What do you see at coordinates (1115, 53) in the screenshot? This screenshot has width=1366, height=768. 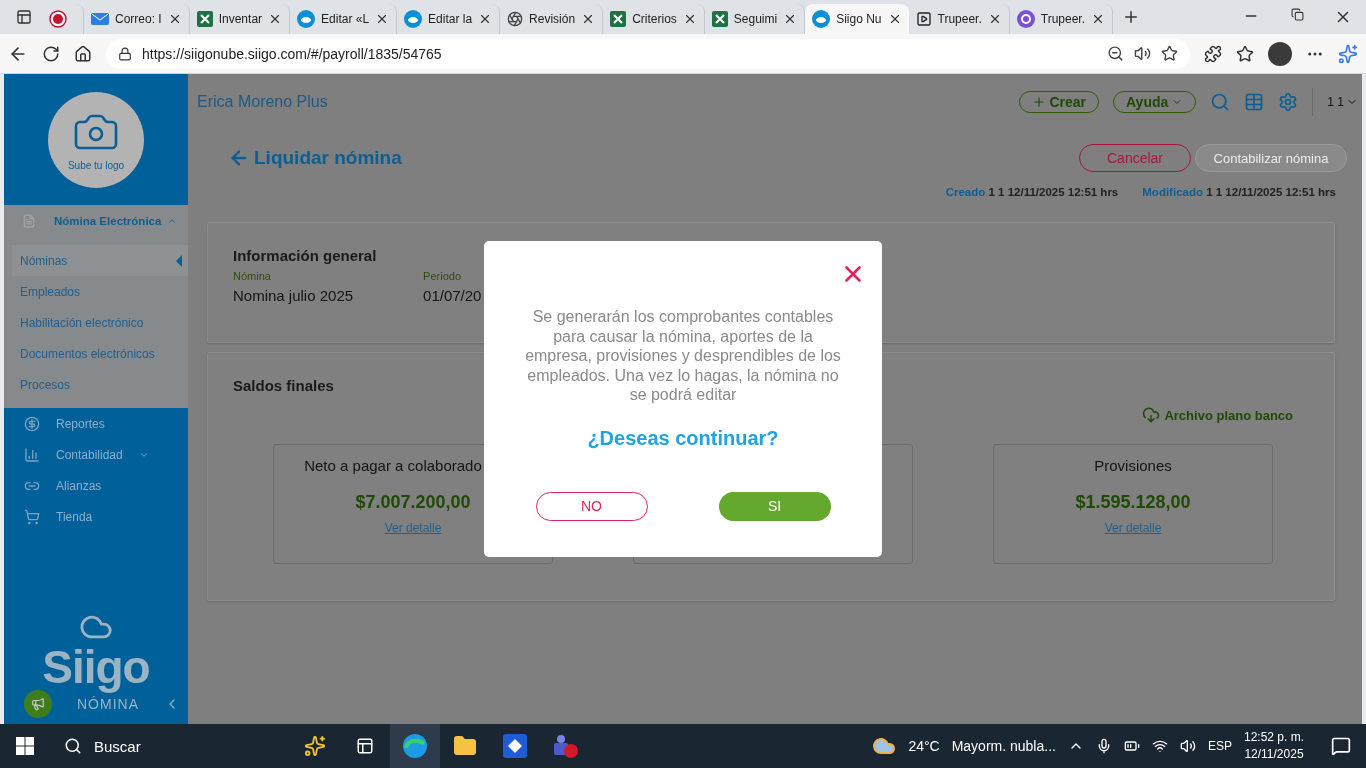 I see `zoom-out-icon` at bounding box center [1115, 53].